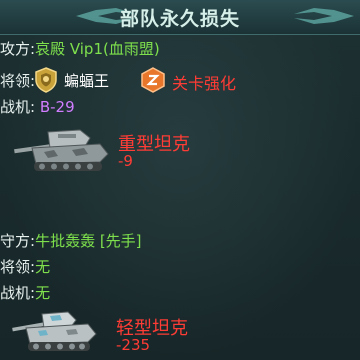  Describe the element at coordinates (57, 107) in the screenshot. I see `attacker-plane-value: B-29` at that location.